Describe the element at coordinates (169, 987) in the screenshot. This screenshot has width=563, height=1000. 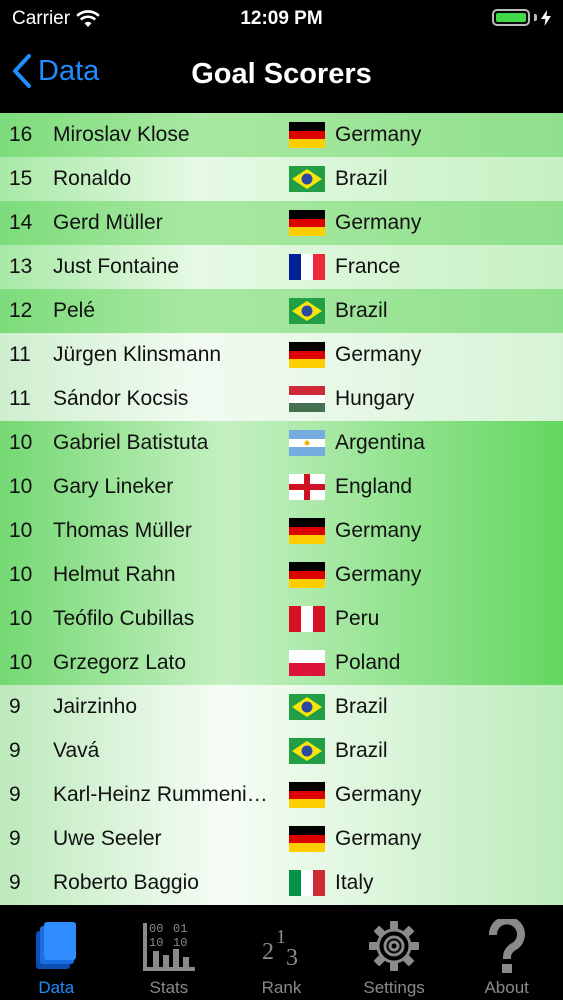
I see `tab-label: Stats` at that location.